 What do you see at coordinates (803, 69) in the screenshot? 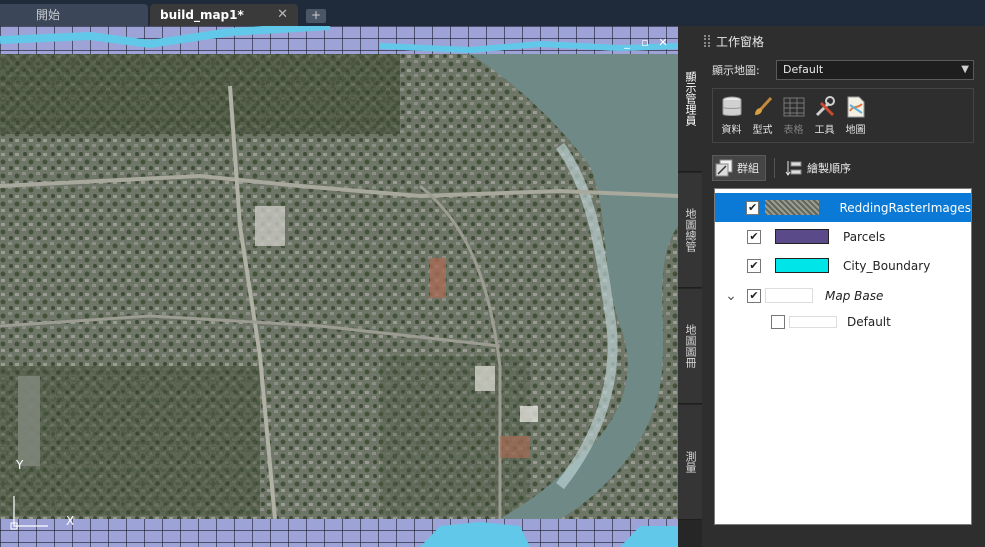
I see `map-select-value: Default` at bounding box center [803, 69].